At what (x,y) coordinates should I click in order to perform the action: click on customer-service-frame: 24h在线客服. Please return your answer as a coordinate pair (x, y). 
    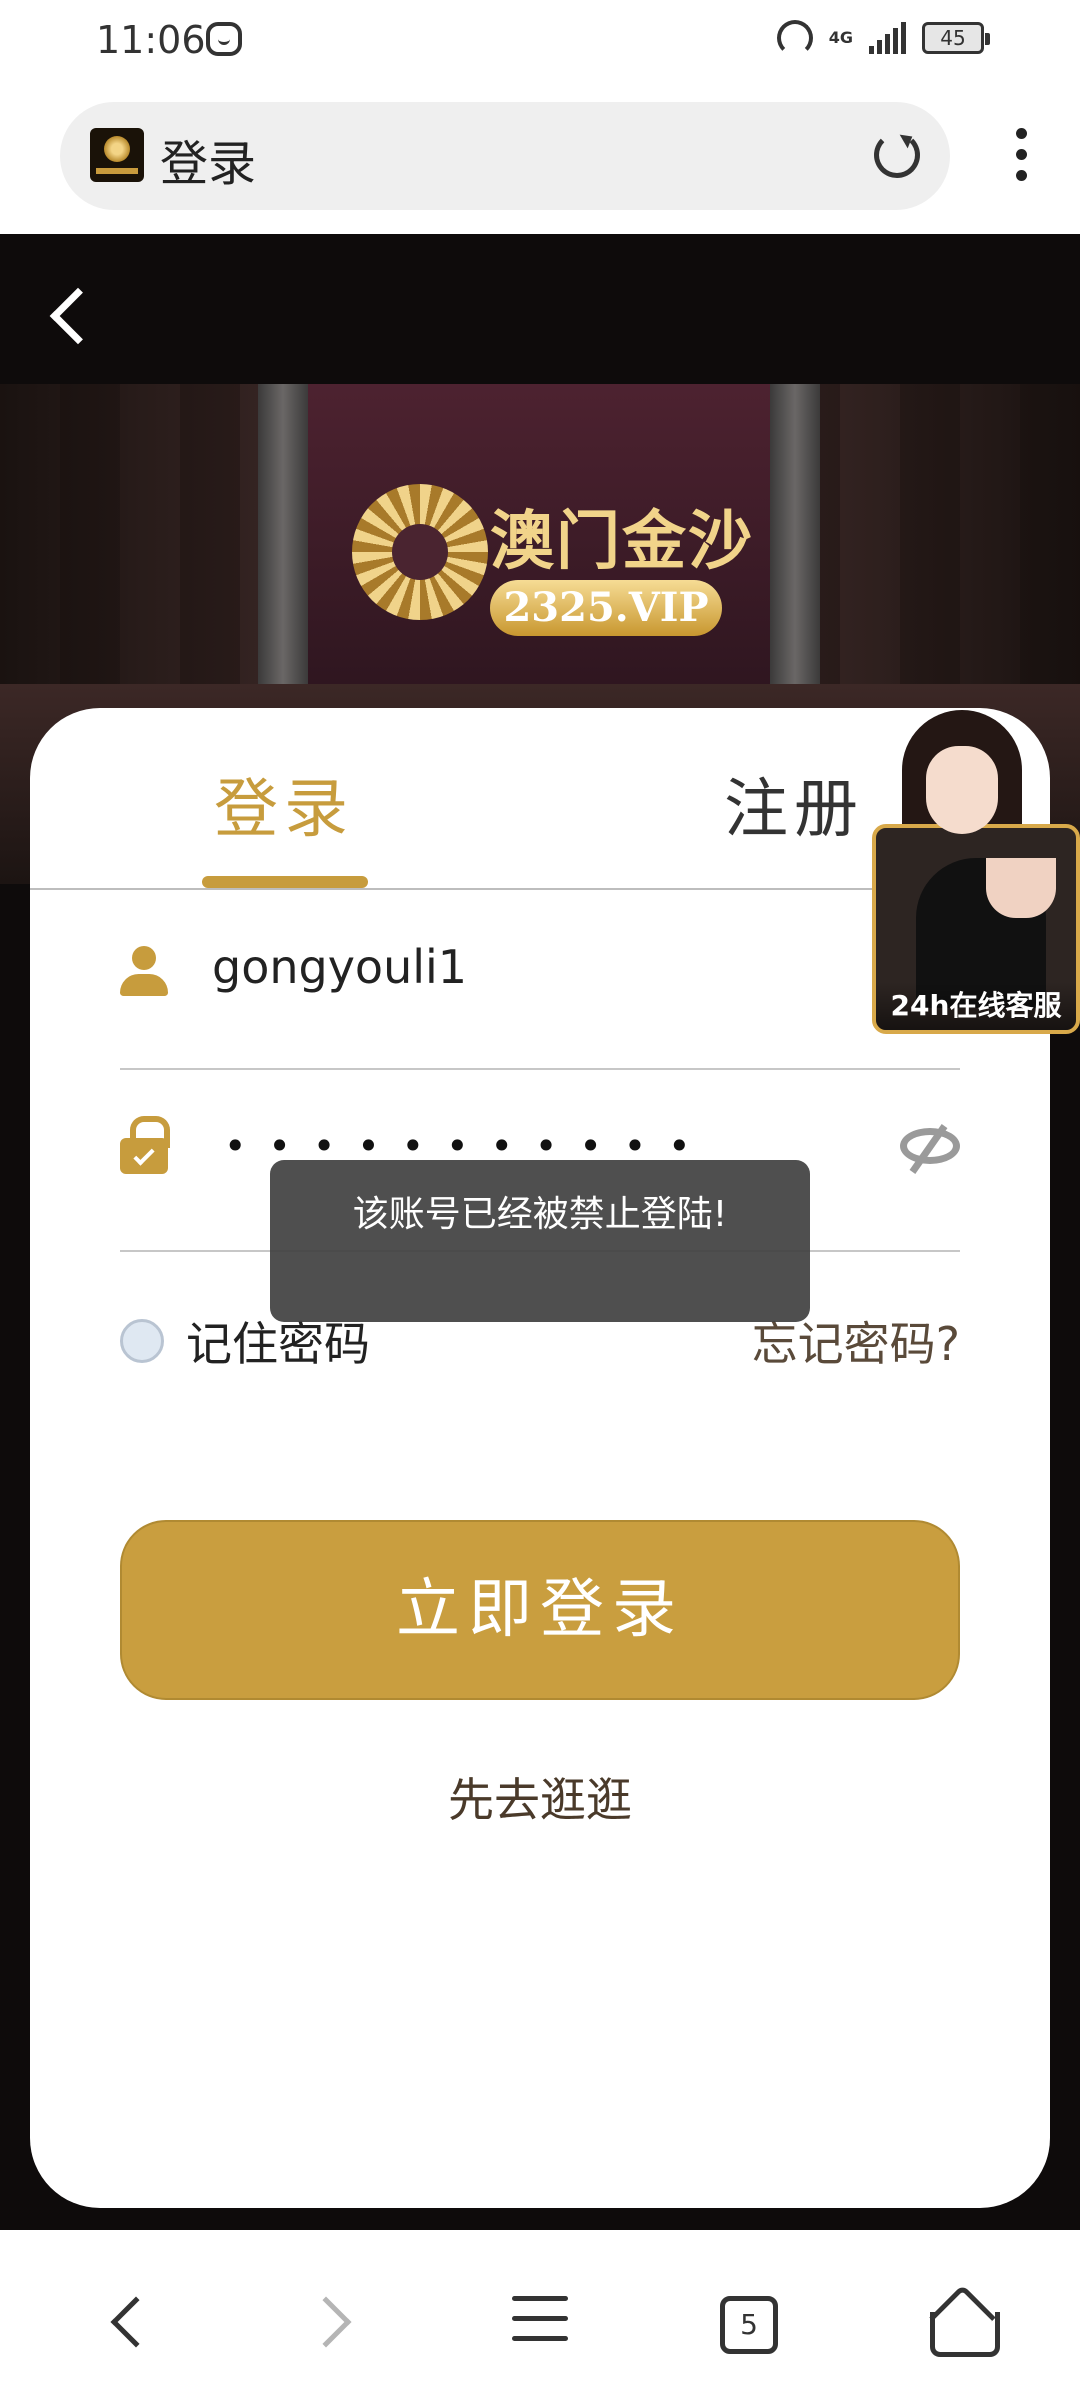
    Looking at the image, I should click on (976, 929).